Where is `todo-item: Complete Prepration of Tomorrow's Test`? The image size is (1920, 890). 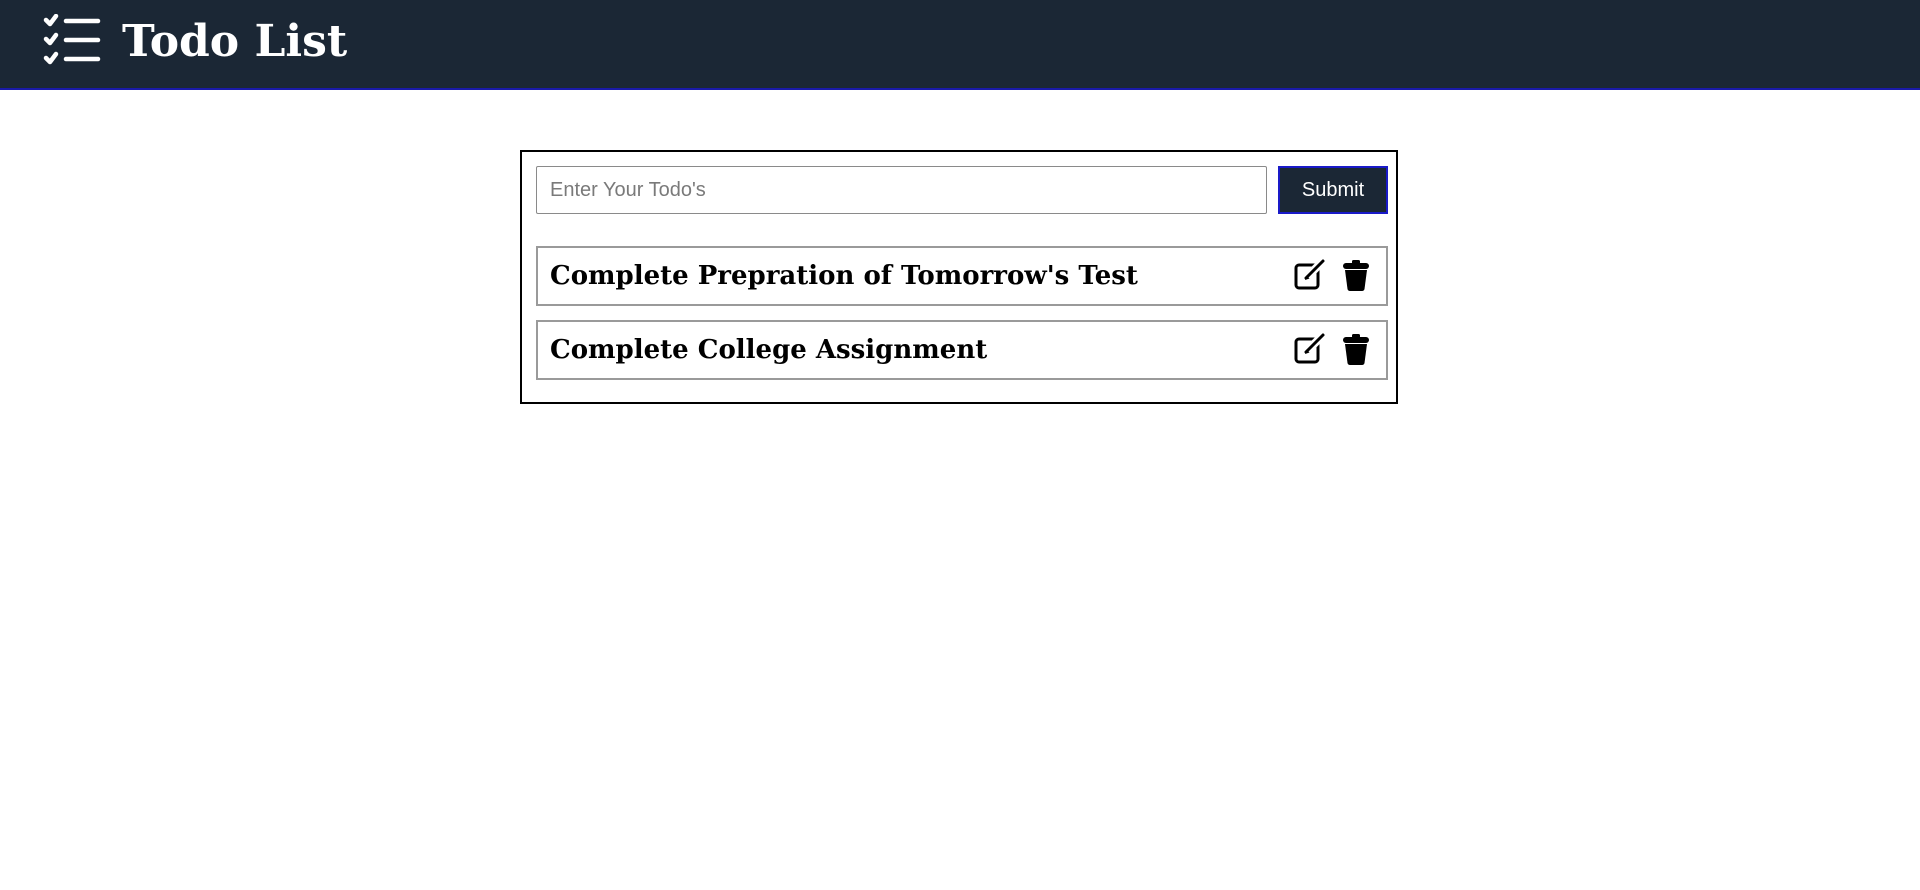 todo-item: Complete Prepration of Tomorrow's Test is located at coordinates (962, 276).